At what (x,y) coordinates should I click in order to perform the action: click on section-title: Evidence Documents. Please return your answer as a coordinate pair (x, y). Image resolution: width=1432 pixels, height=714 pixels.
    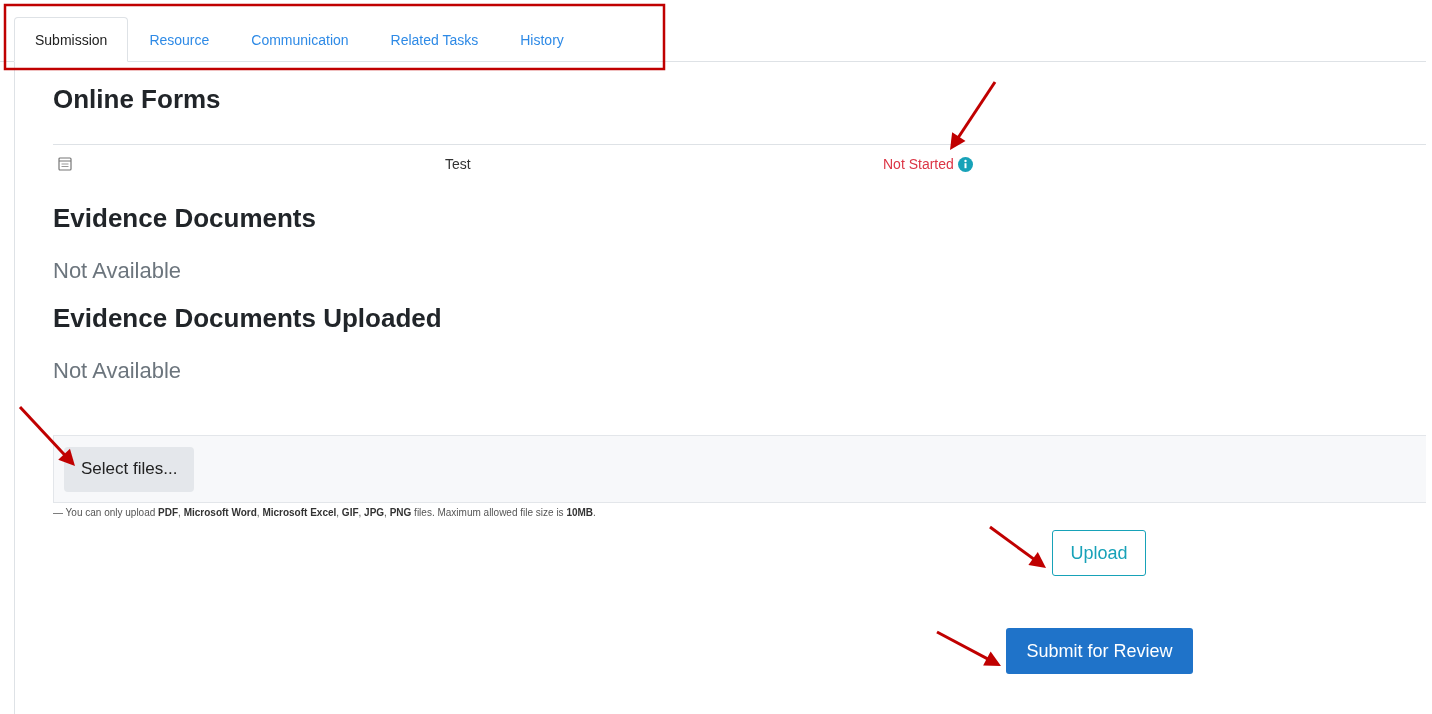
    Looking at the image, I should click on (184, 218).